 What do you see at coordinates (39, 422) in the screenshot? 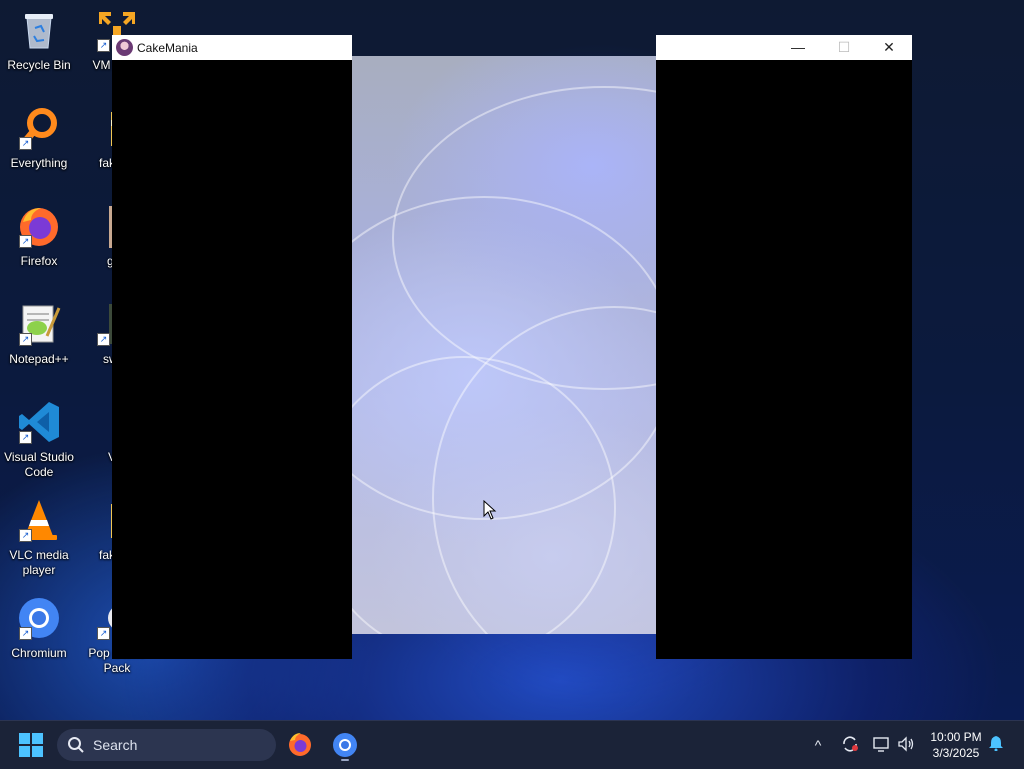
I see `vscode-icon: ↗` at bounding box center [39, 422].